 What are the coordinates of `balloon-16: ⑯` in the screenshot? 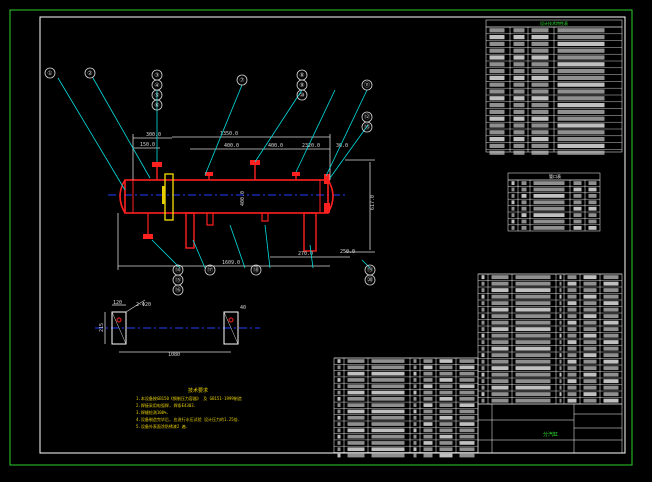 It's located at (178, 290).